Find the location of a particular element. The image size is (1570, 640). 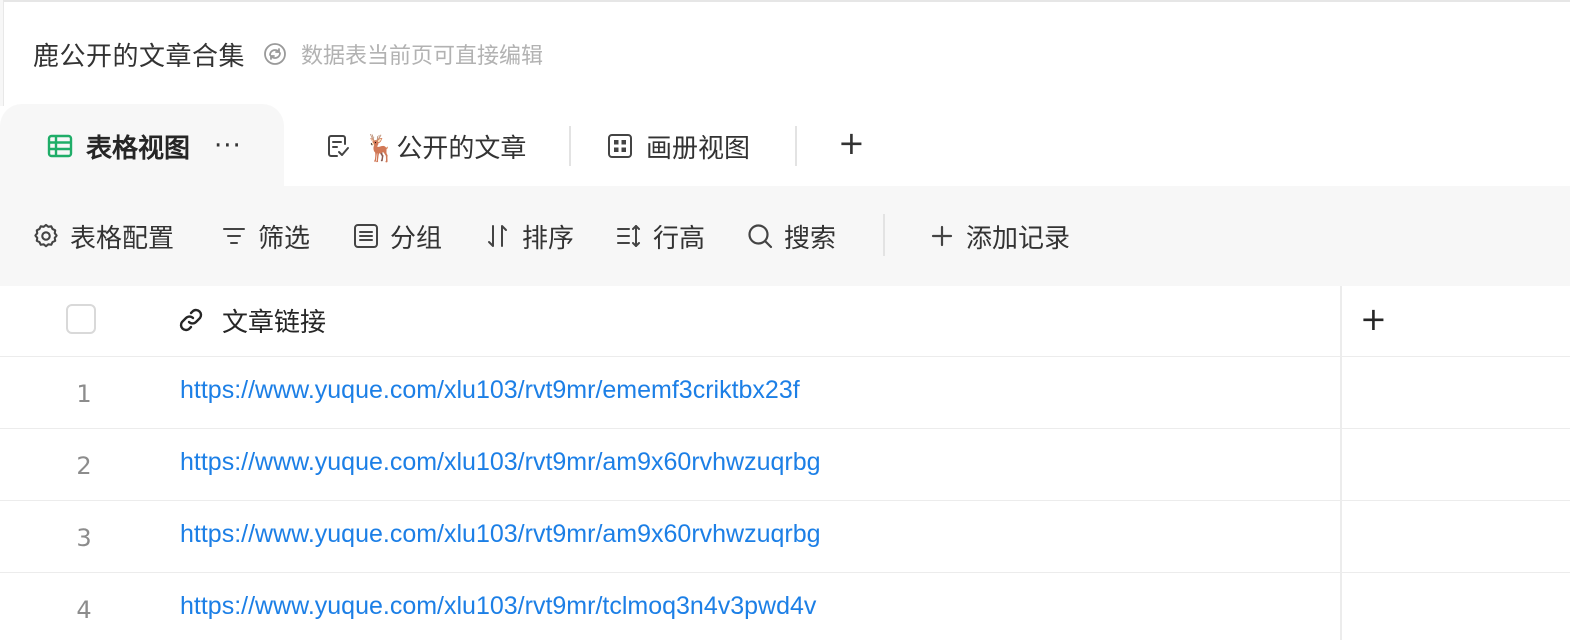

row-number: 3 is located at coordinates (84, 538).